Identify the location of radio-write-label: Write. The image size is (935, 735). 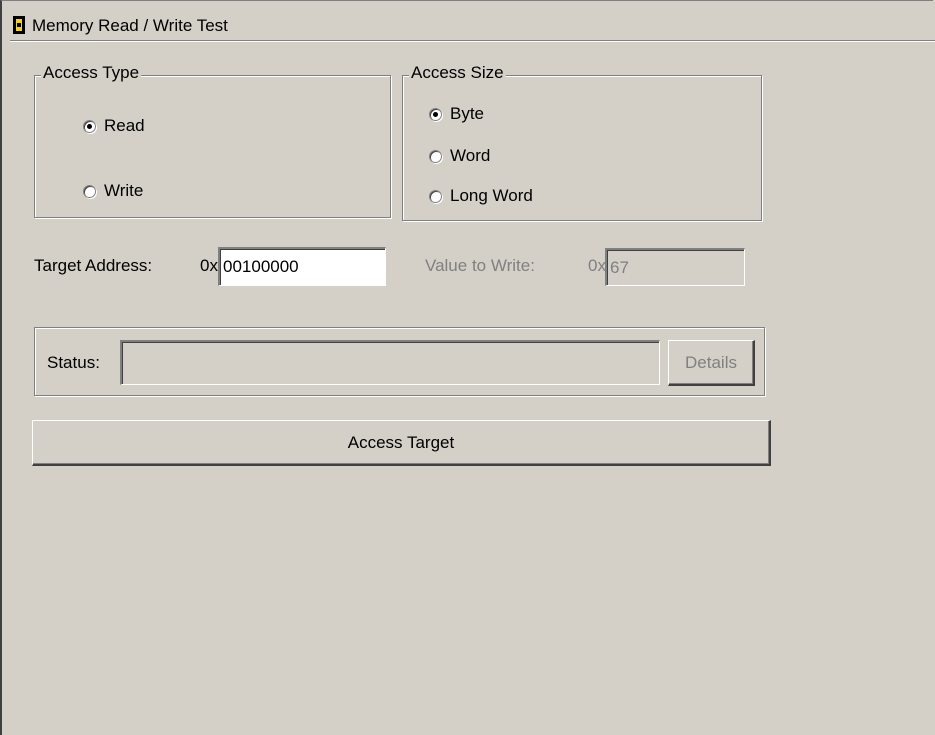
(124, 190).